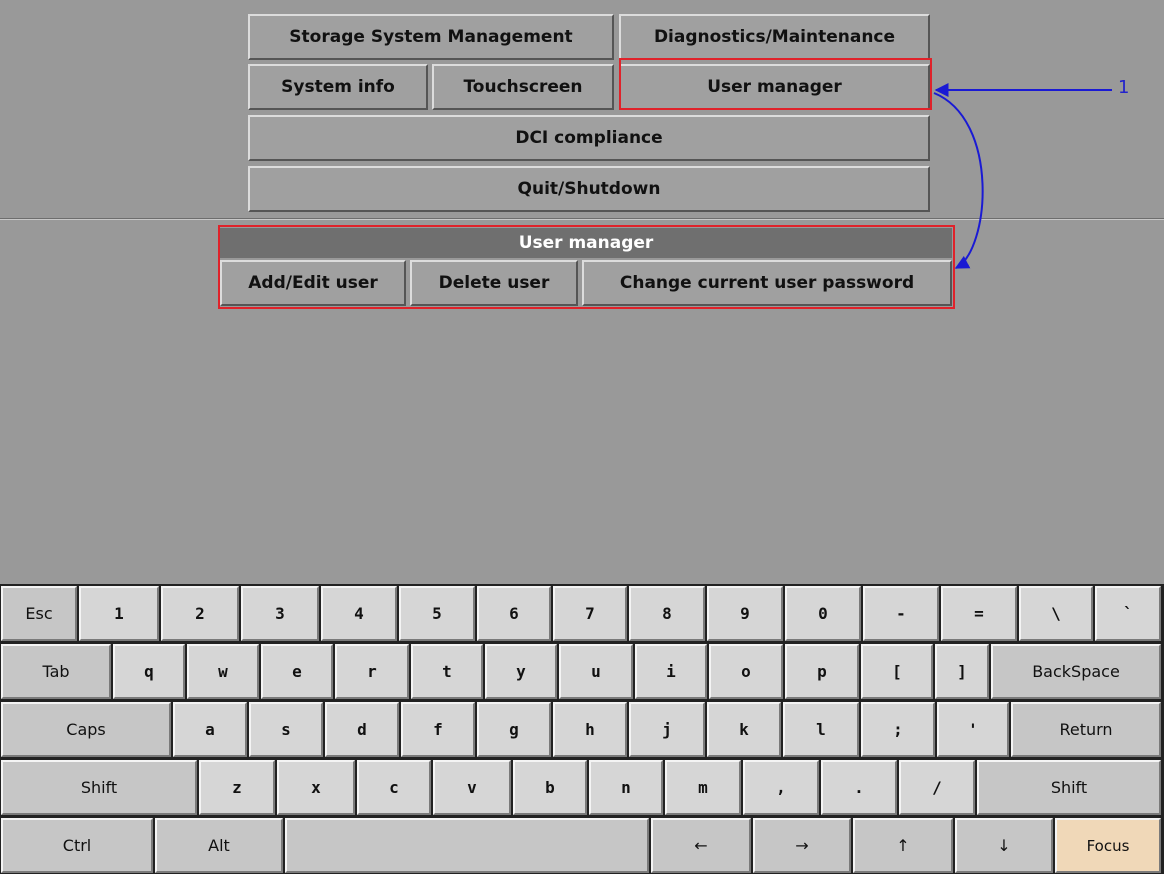  Describe the element at coordinates (77, 845) in the screenshot. I see `key-ctrl: Ctrl` at that location.